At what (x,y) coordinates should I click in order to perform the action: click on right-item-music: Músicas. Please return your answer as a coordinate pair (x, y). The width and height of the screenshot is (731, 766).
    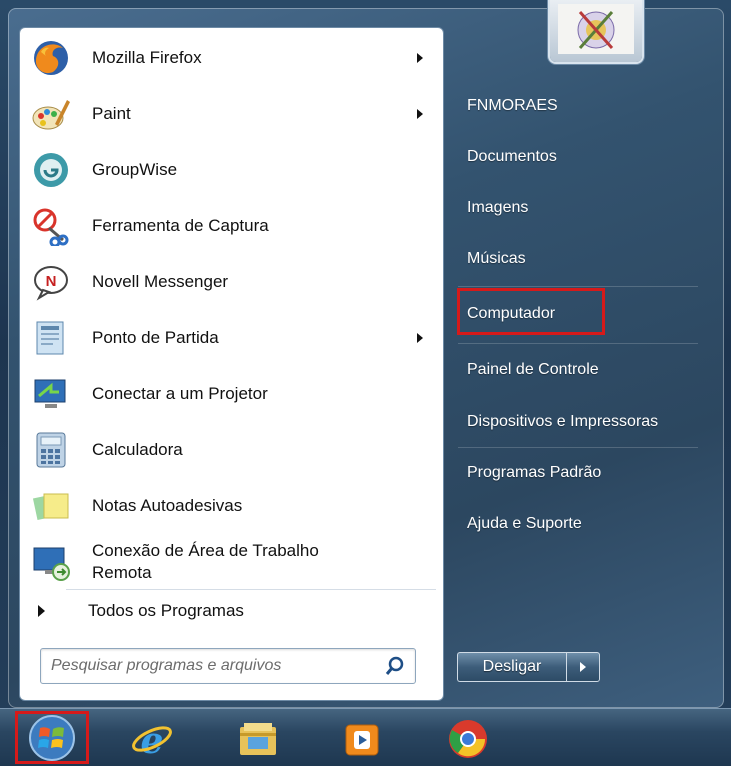
    Looking at the image, I should click on (496, 259).